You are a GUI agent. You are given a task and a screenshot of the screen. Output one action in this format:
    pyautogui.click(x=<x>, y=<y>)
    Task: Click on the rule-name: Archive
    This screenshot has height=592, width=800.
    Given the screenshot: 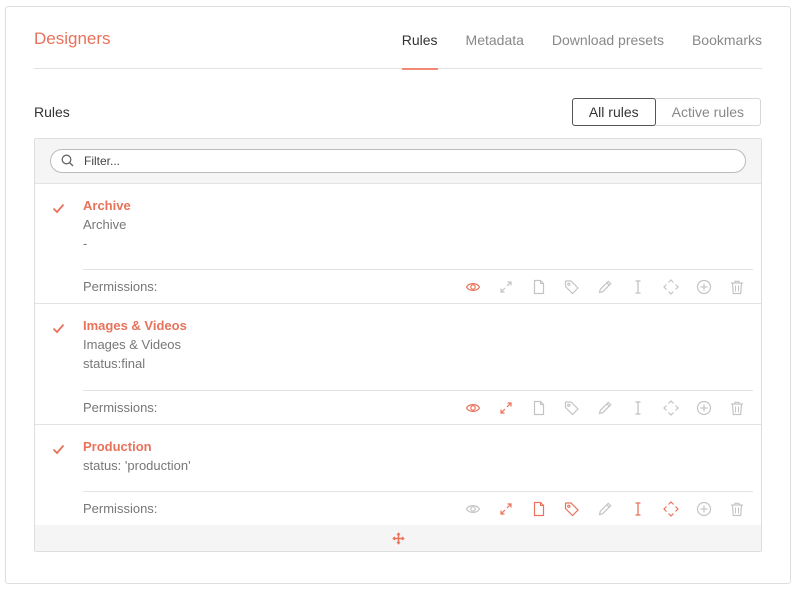 What is the action you would take?
    pyautogui.click(x=422, y=205)
    